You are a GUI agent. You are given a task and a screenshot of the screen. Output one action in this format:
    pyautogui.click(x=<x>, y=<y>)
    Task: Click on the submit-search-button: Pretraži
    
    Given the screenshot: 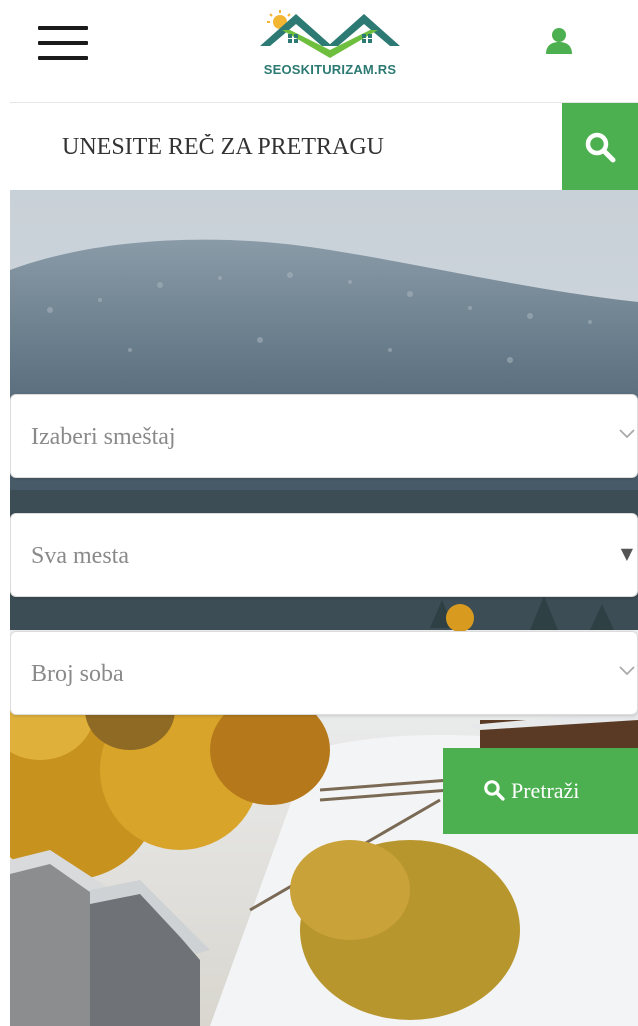 What is the action you would take?
    pyautogui.click(x=540, y=791)
    